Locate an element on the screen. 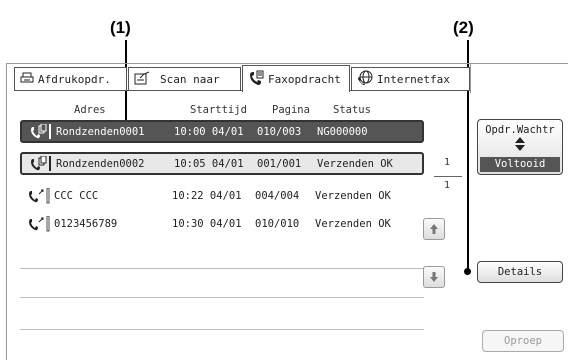 Image resolution: width=568 pixels, height=360 pixels. column-header-status: Status is located at coordinates (352, 110).